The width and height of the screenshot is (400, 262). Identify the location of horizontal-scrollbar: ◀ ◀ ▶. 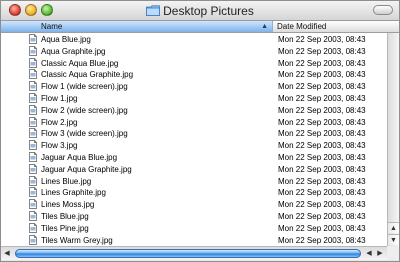
(194, 253).